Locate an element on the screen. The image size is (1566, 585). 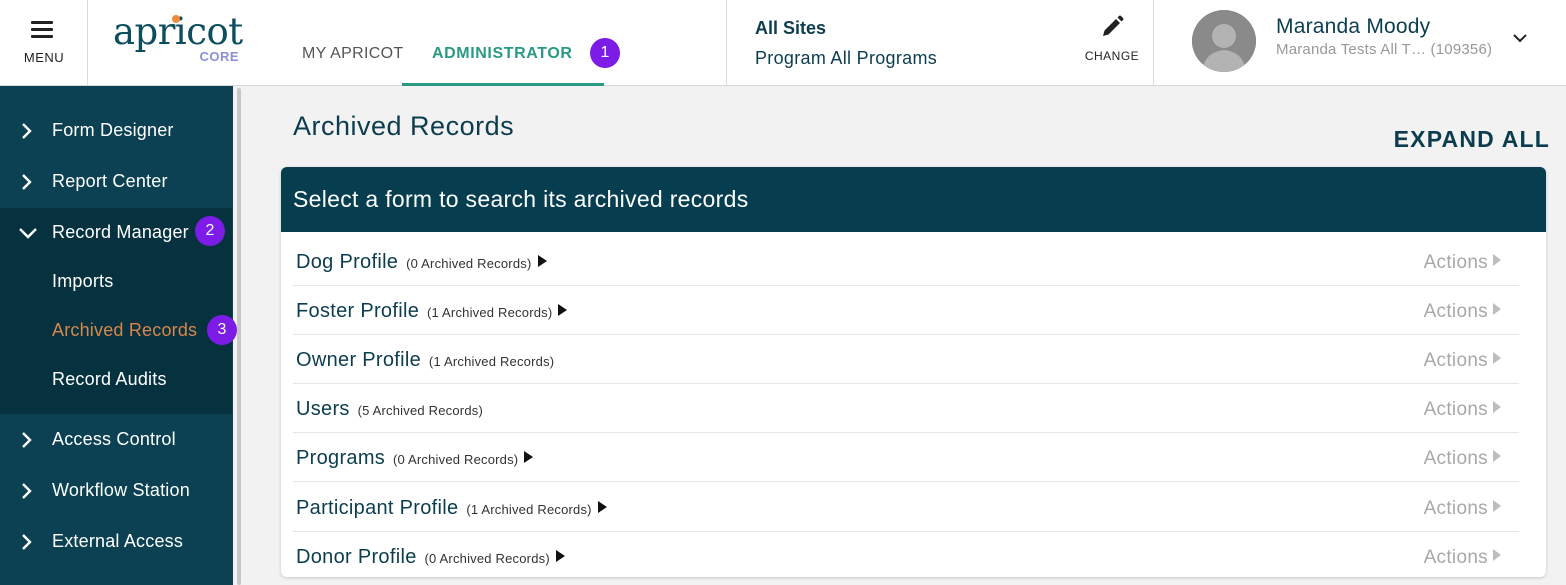
form-row-users: Users (5 Archived Records) Actions is located at coordinates (906, 408).